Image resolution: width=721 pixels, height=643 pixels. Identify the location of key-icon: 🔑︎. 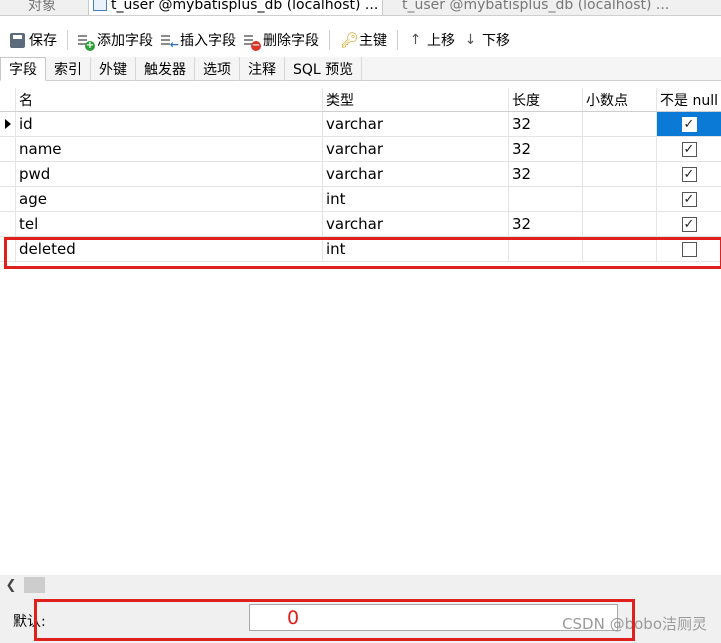
(350, 39).